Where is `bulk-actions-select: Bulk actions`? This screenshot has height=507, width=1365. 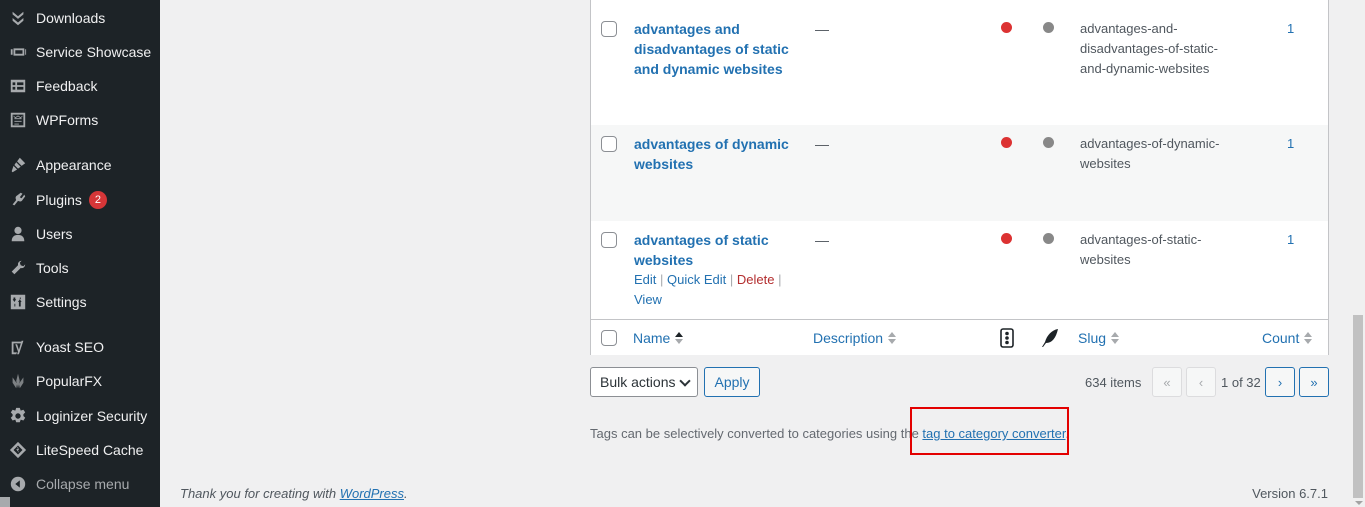
bulk-actions-select: Bulk actions is located at coordinates (644, 382).